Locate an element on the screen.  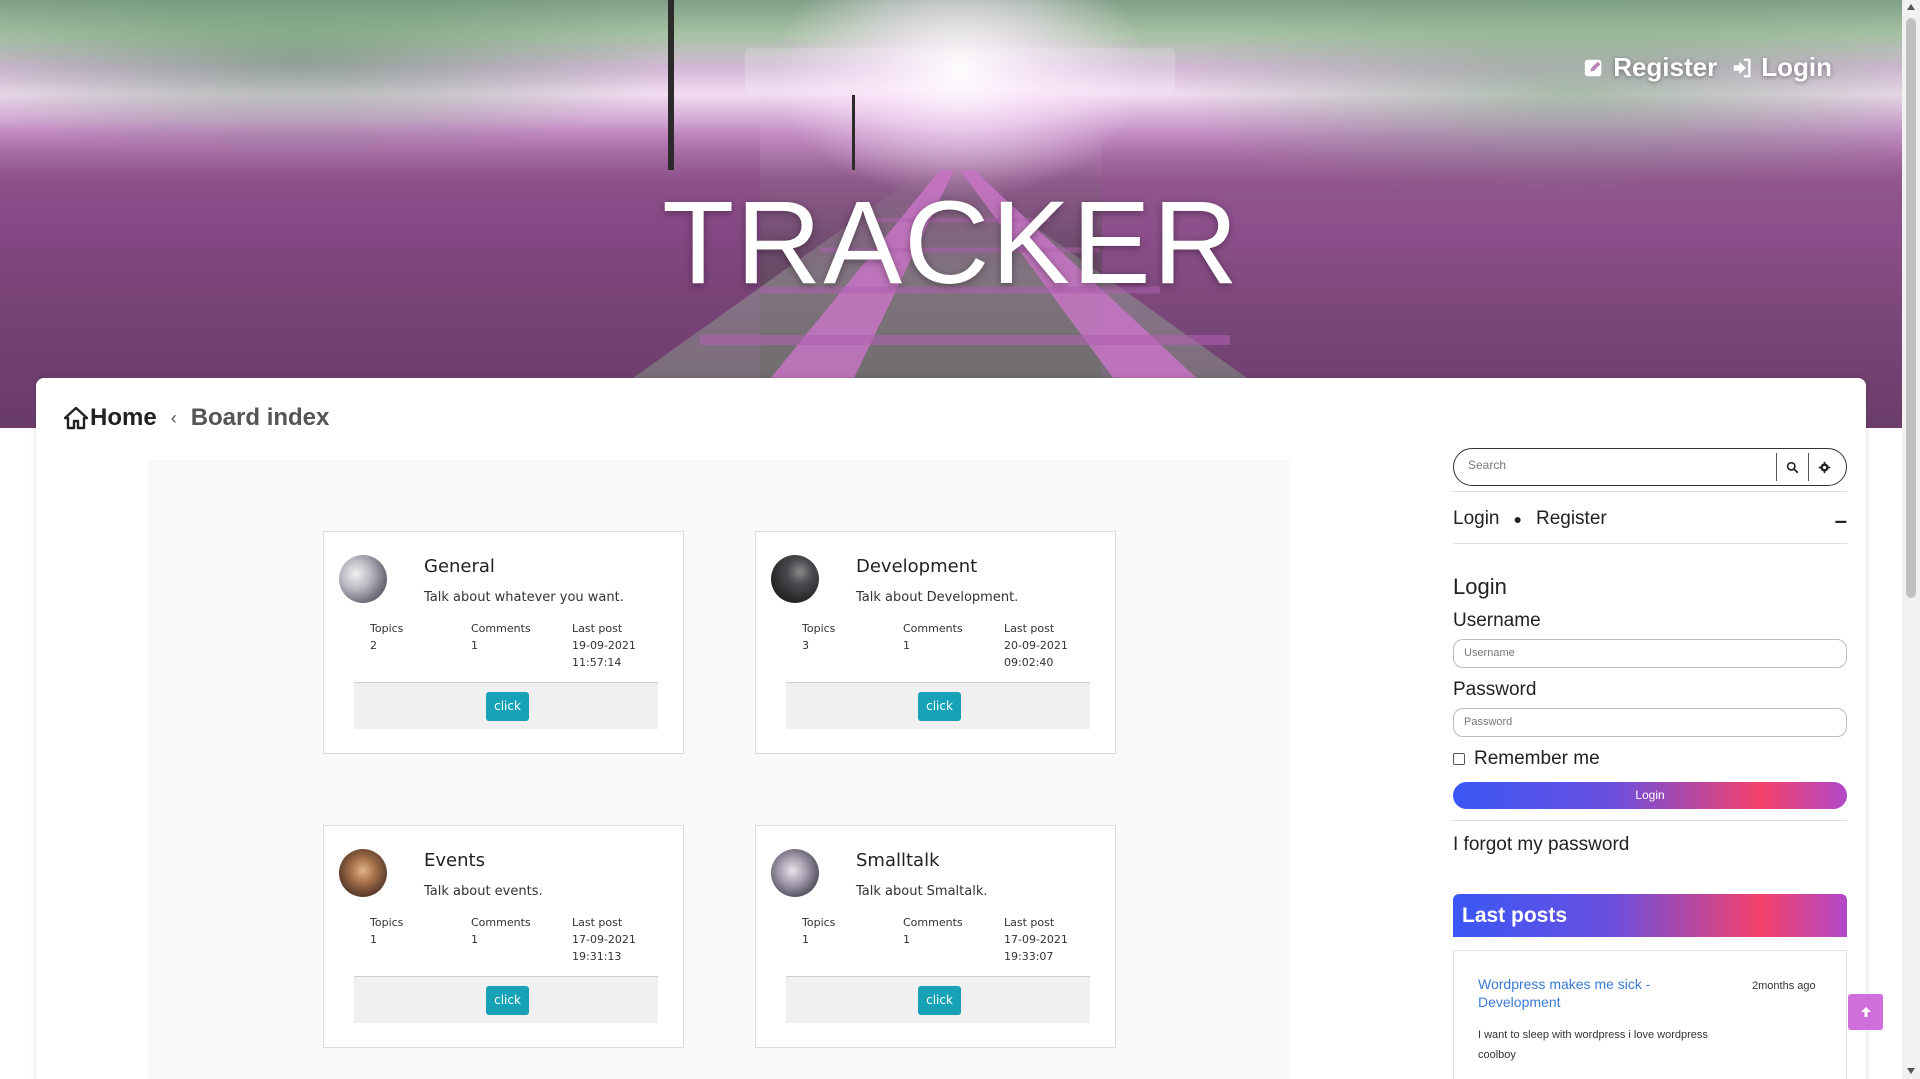
forum-topics: Topics 2 is located at coordinates (405, 637).